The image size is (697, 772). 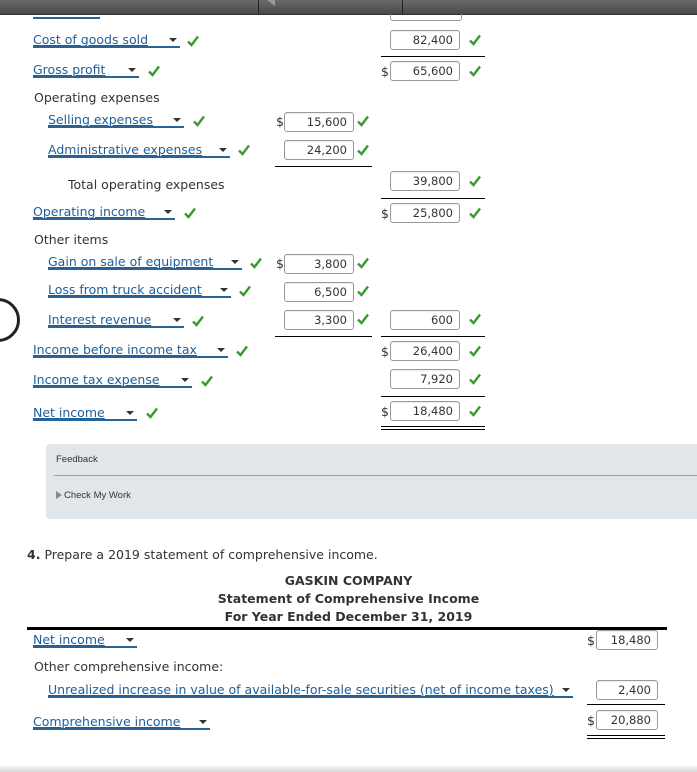 I want to click on expand-triangle-icon, so click(x=59, y=495).